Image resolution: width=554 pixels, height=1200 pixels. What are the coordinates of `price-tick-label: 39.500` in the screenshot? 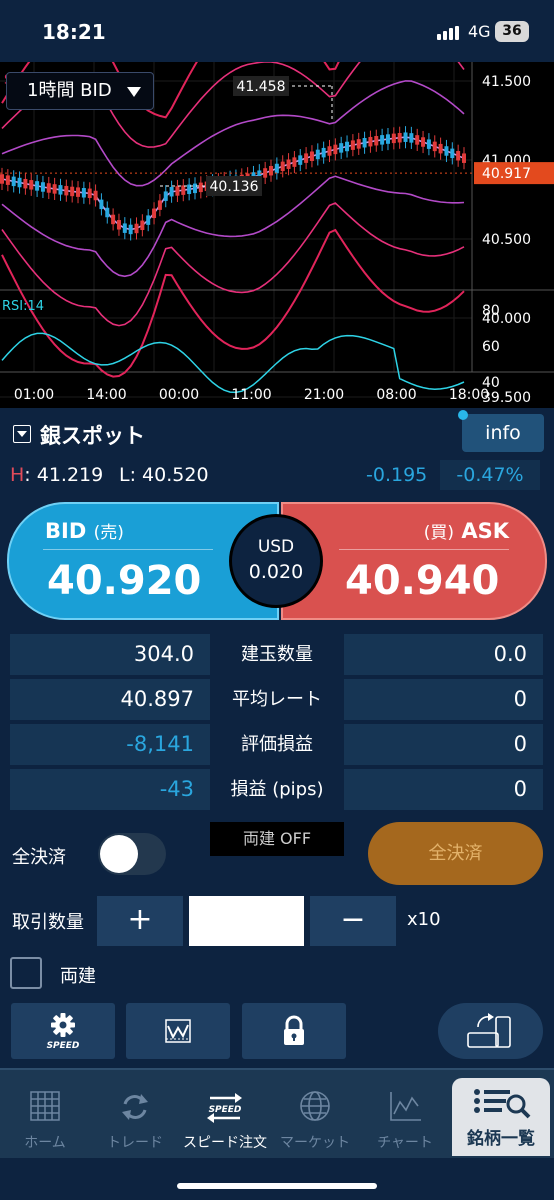 It's located at (506, 398).